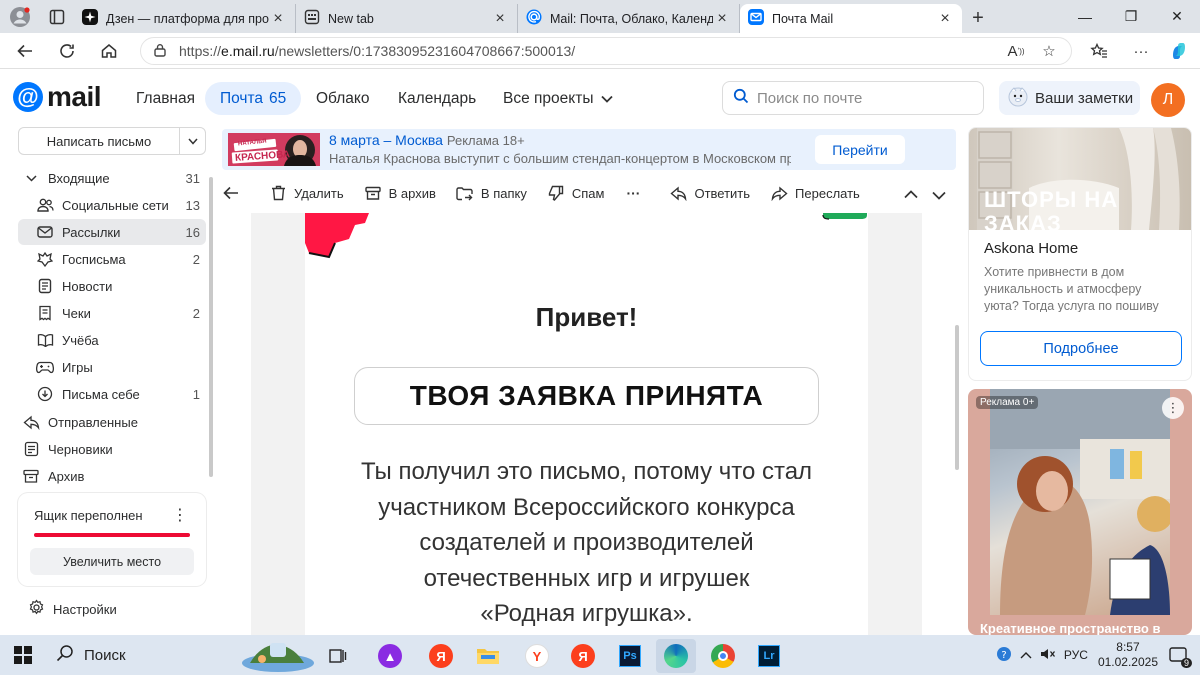 The image size is (1200, 675). I want to click on nav-cloud: Облако, so click(342, 98).